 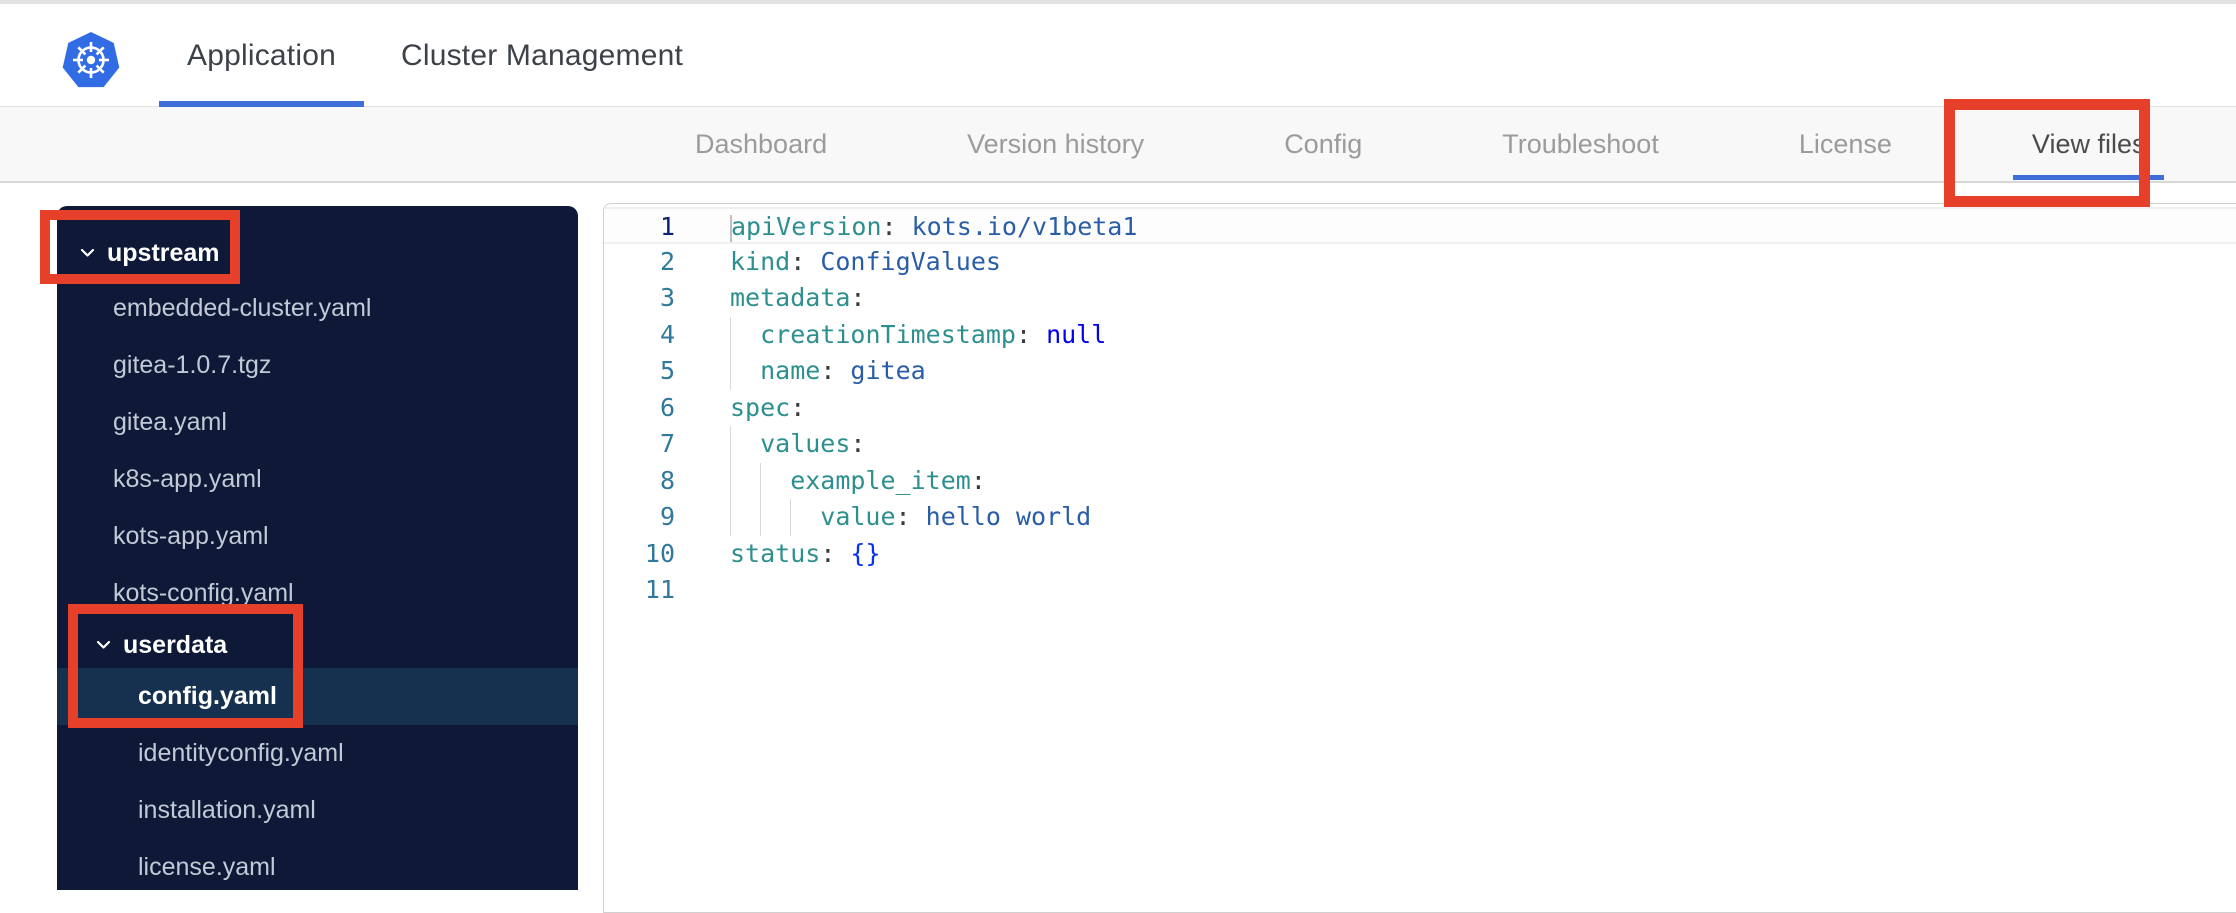 What do you see at coordinates (667, 226) in the screenshot?
I see `line-number: 1` at bounding box center [667, 226].